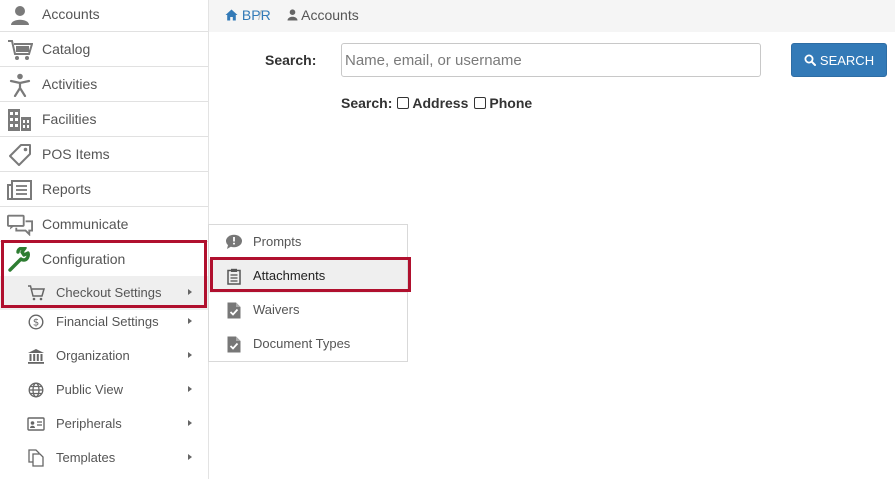  Describe the element at coordinates (403, 103) in the screenshot. I see `address-checkbox` at that location.